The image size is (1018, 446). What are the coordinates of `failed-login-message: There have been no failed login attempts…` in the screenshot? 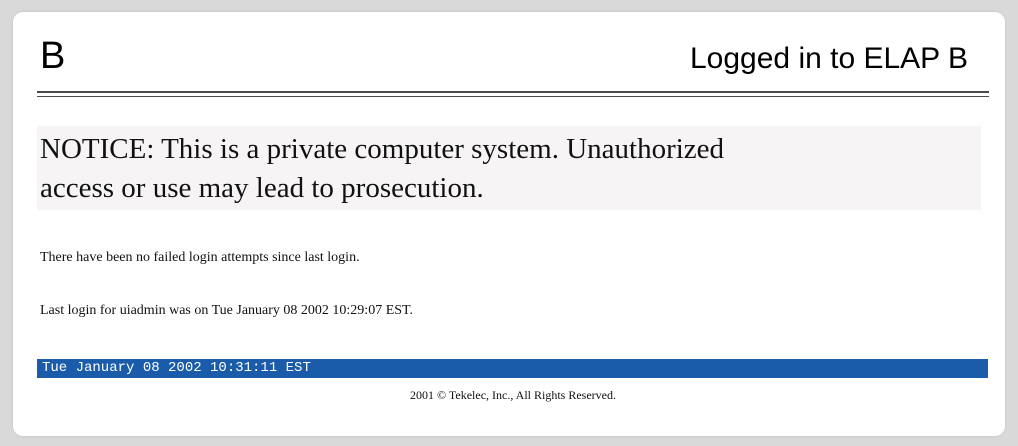 It's located at (200, 257).